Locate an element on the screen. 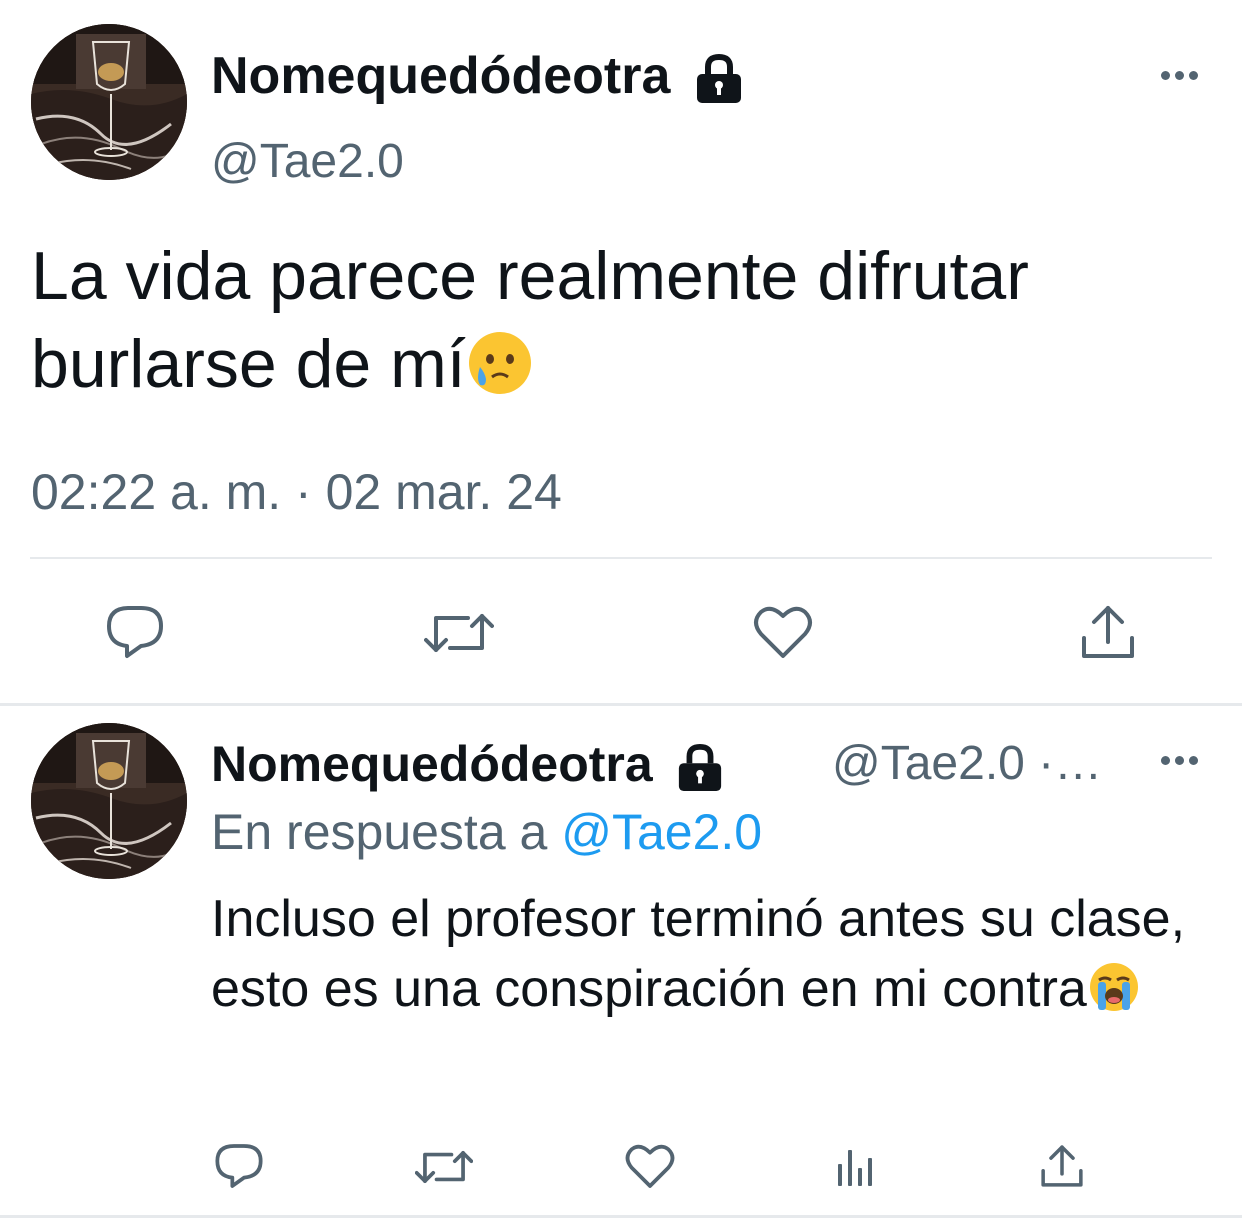 The image size is (1242, 1218). reply-mention-link: @Tae2.0 is located at coordinates (661, 832).